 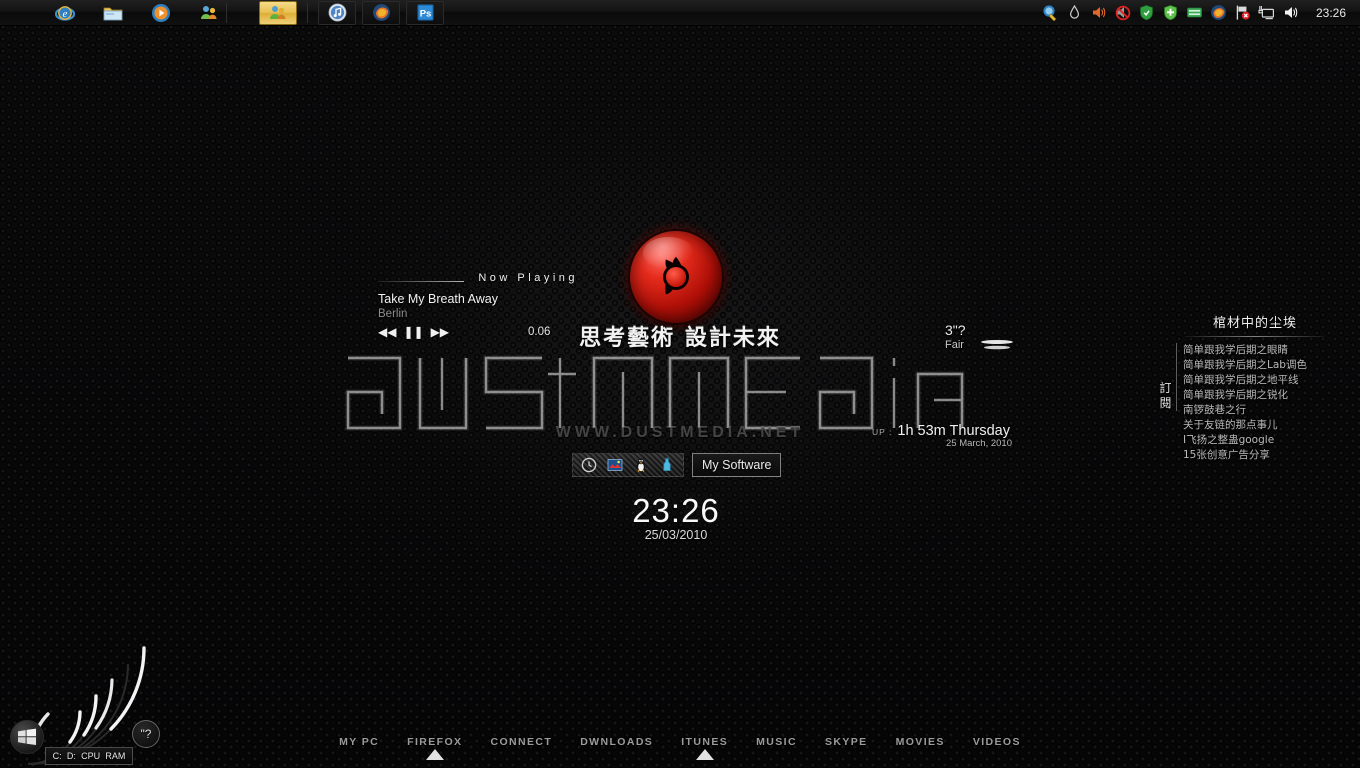 I want to click on mini-dock, so click(x=628, y=465).